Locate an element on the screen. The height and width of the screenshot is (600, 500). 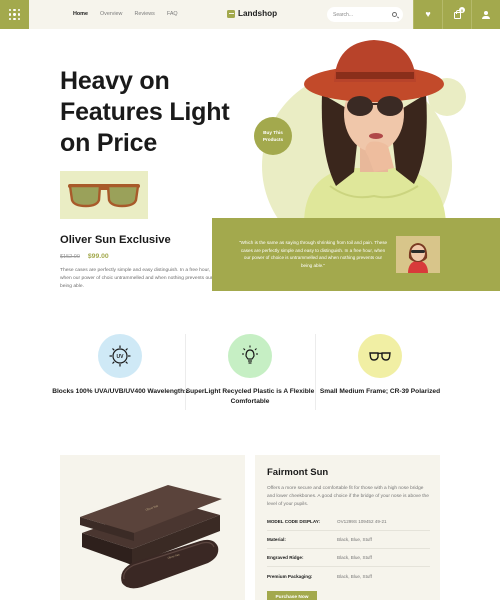
account-button is located at coordinates (485, 14).